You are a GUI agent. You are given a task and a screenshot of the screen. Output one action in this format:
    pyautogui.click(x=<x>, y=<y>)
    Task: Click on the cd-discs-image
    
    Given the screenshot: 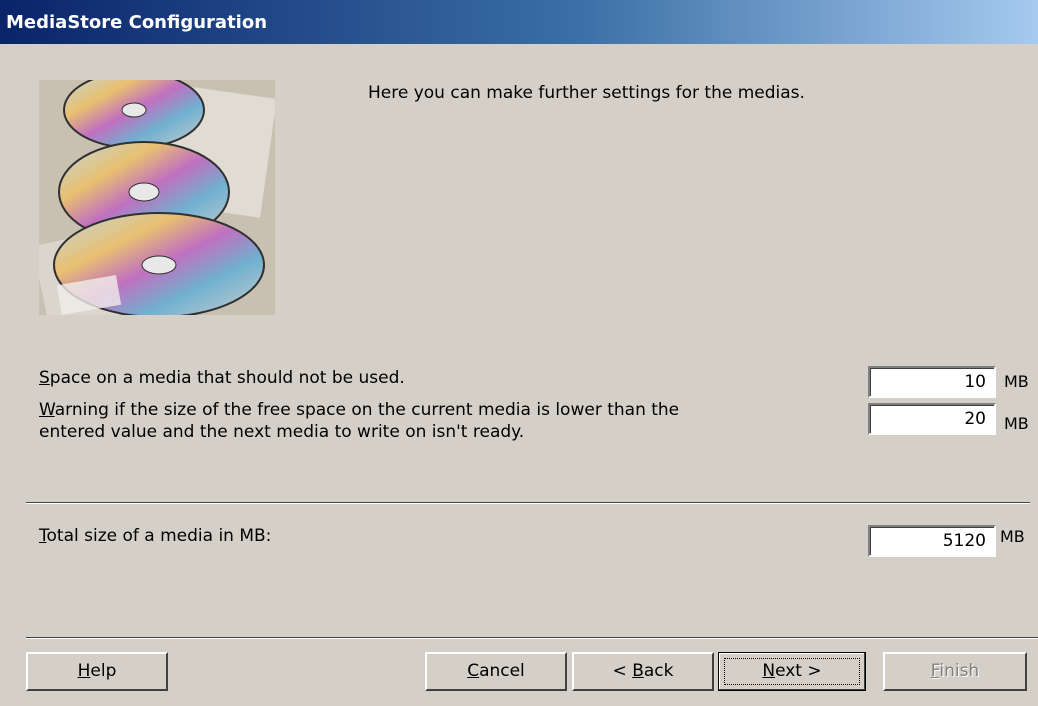 What is the action you would take?
    pyautogui.click(x=157, y=197)
    